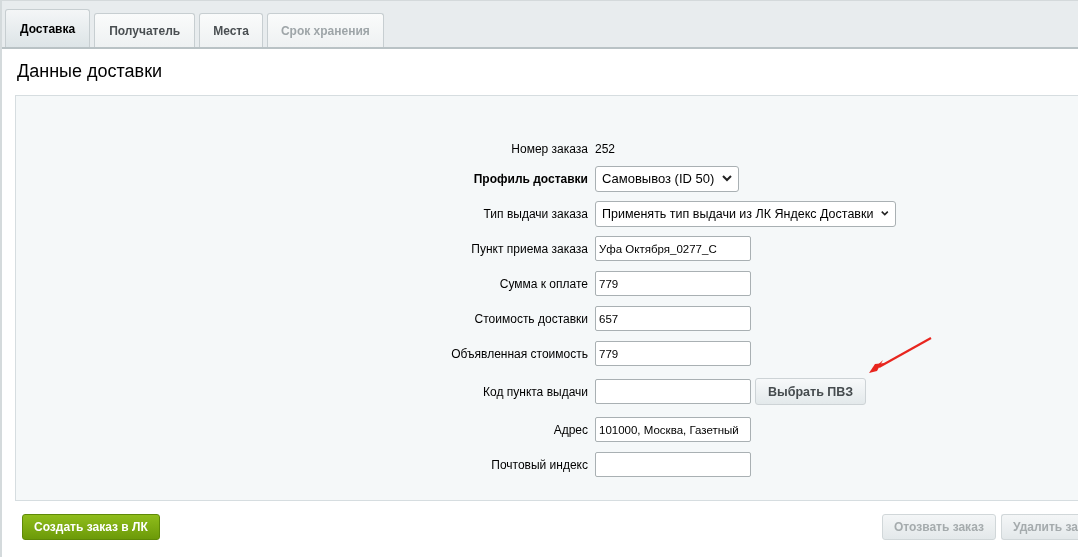 This screenshot has height=557, width=1078. Describe the element at coordinates (231, 30) in the screenshot. I see `tab: Места` at that location.